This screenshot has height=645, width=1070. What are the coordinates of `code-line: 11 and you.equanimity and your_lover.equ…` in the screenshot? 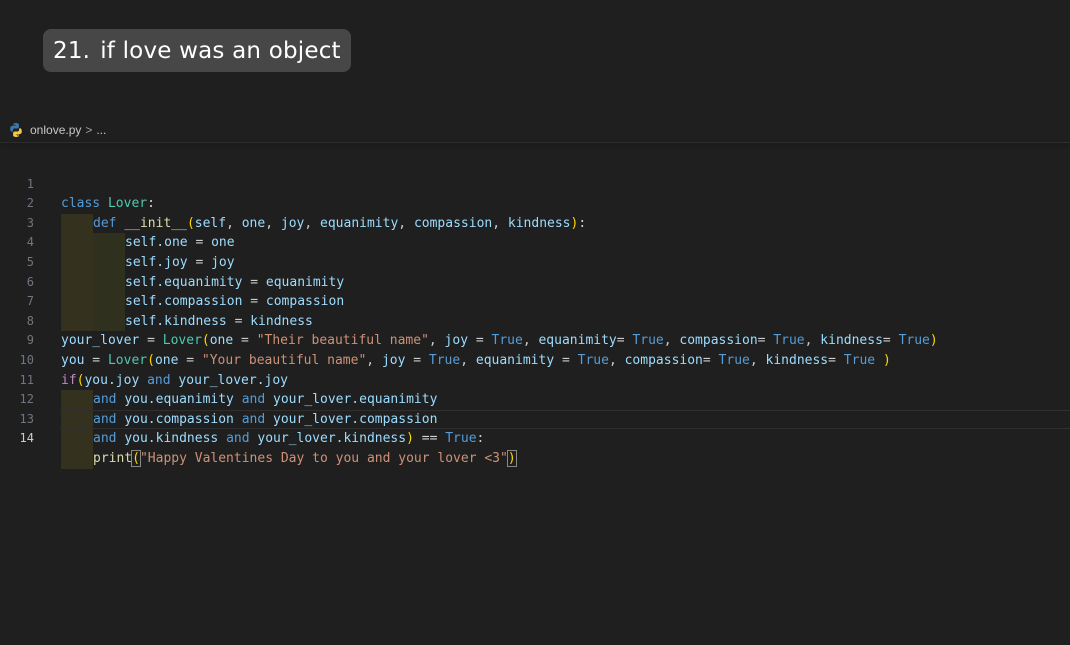 It's located at (535, 380).